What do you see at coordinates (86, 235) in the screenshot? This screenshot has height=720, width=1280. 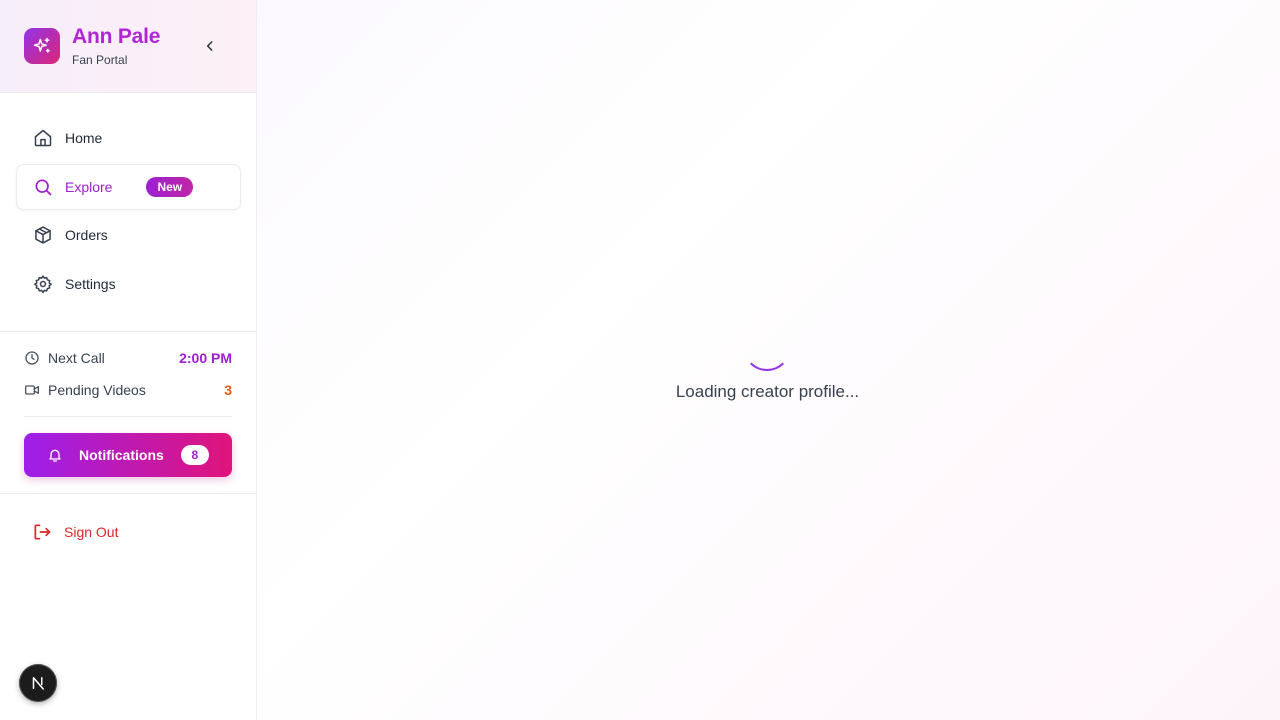 I see `nav-item-label: Orders` at bounding box center [86, 235].